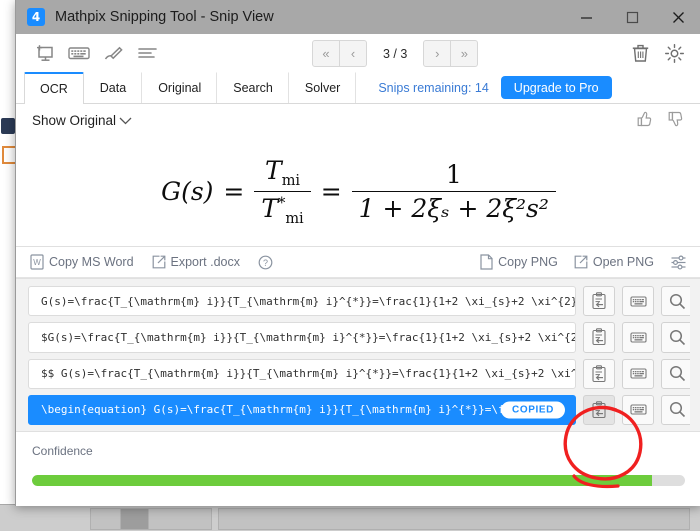  I want to click on export-docx-button: Export .docx, so click(196, 262).